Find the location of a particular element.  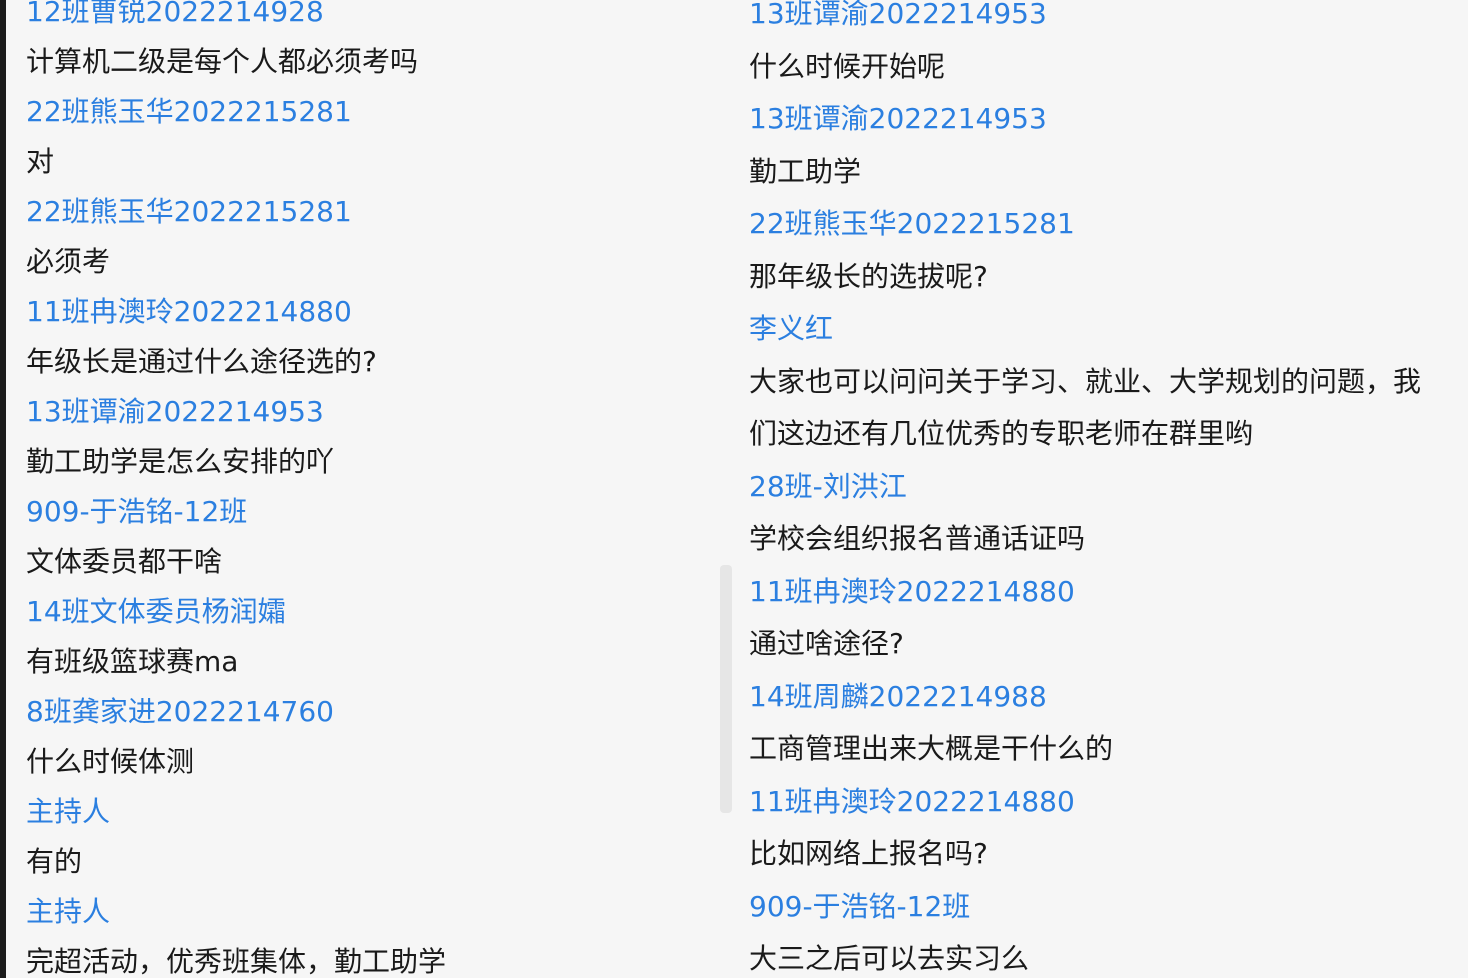

chat-message: 勤工助学 is located at coordinates (805, 171).